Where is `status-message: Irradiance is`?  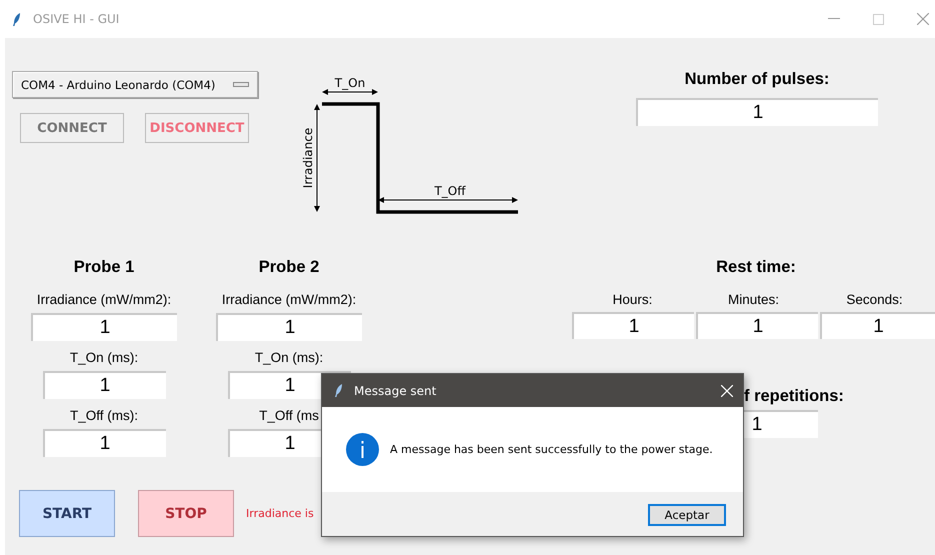 status-message: Irradiance is is located at coordinates (280, 513).